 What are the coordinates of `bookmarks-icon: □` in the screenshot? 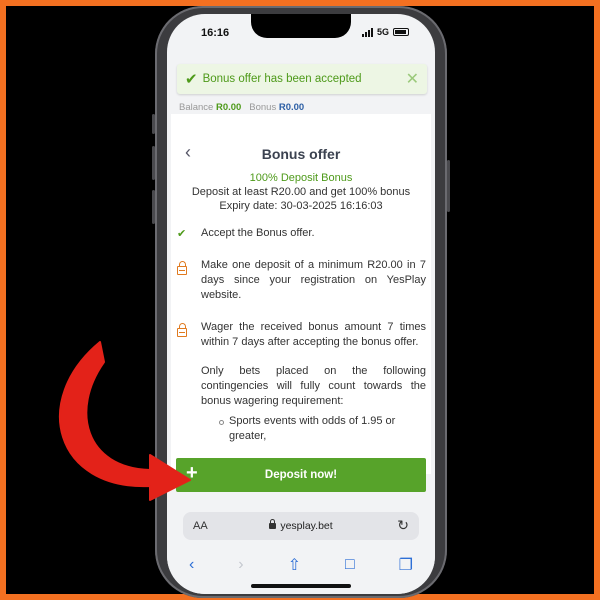 It's located at (350, 565).